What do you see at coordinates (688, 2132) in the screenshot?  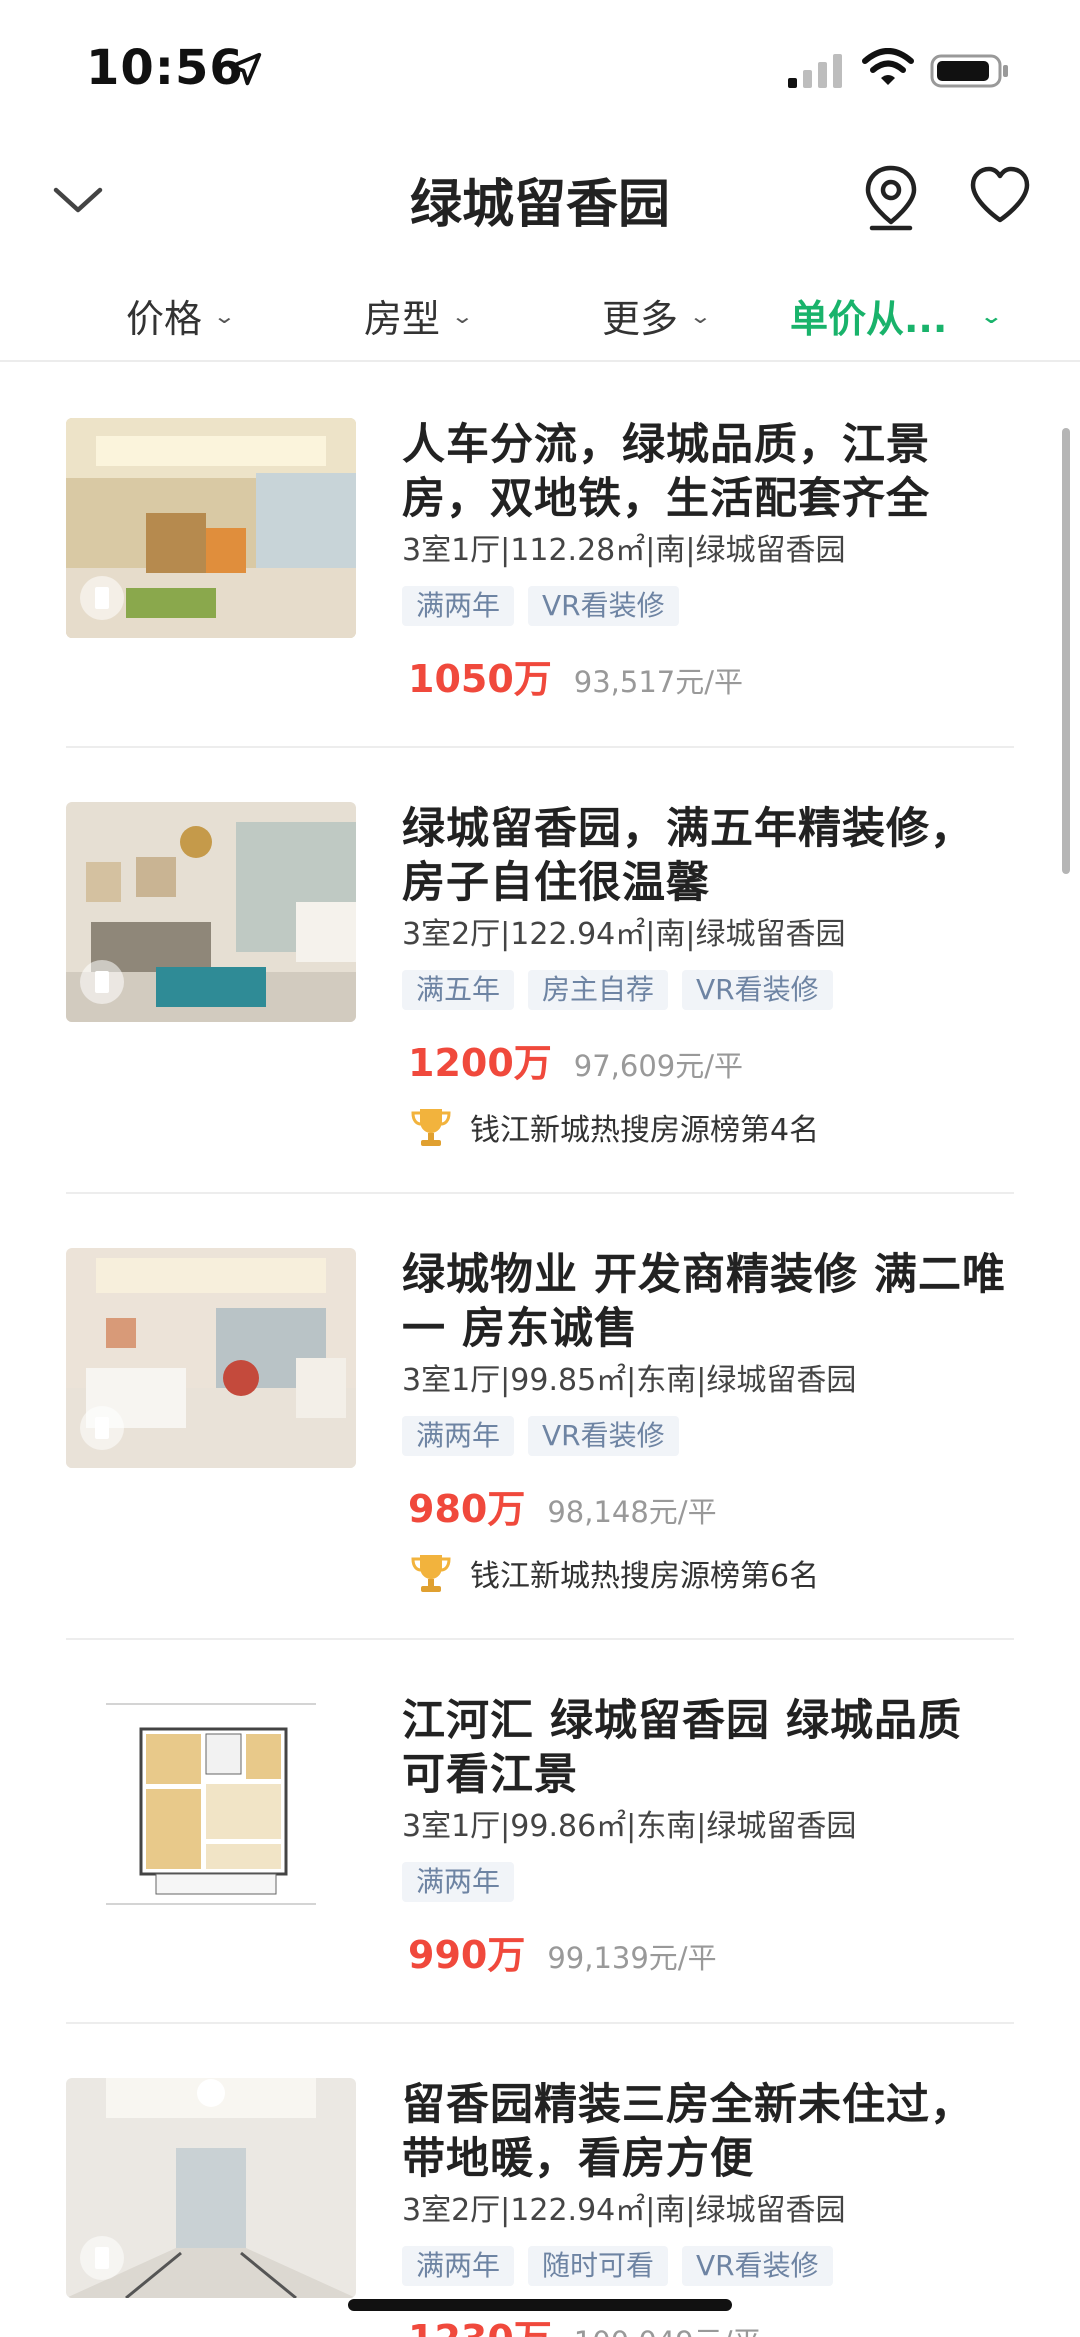 I see `listing-title: 留香园精装三房全新未住过，带地暖，看房方便` at bounding box center [688, 2132].